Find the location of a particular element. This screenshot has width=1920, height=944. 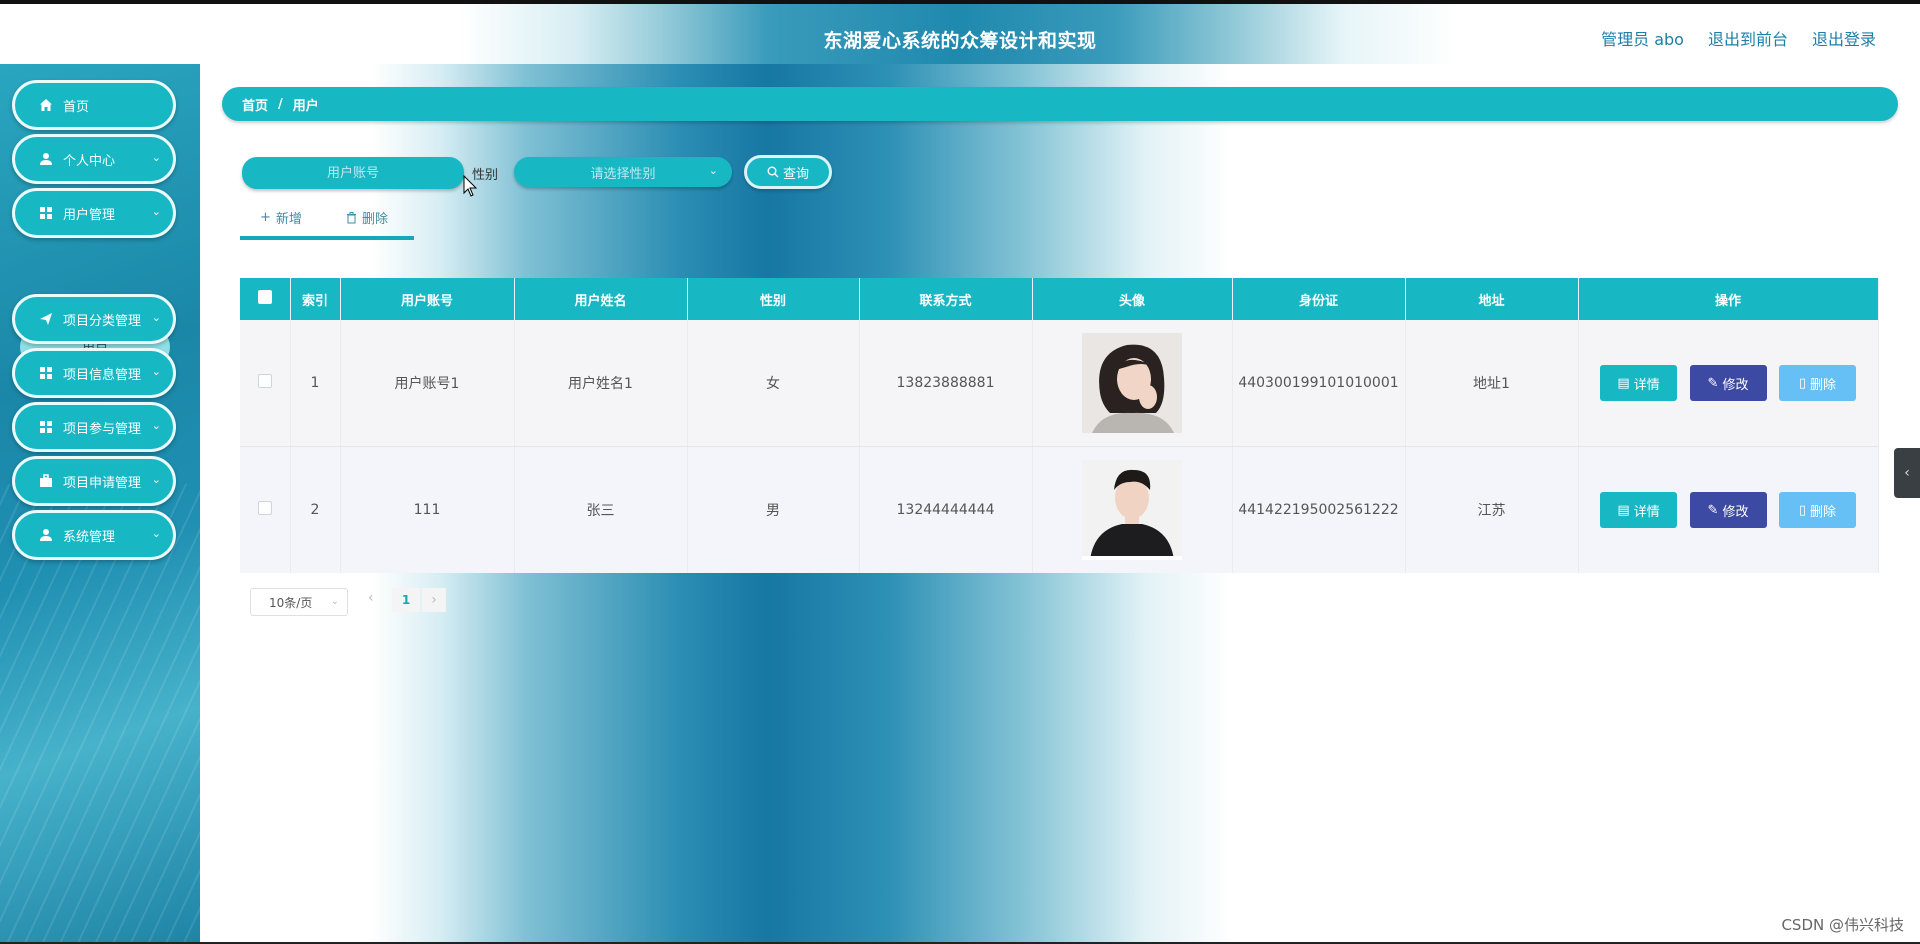

sidebar-item-user-management: 用户管理 ⌄ is located at coordinates (94, 213).